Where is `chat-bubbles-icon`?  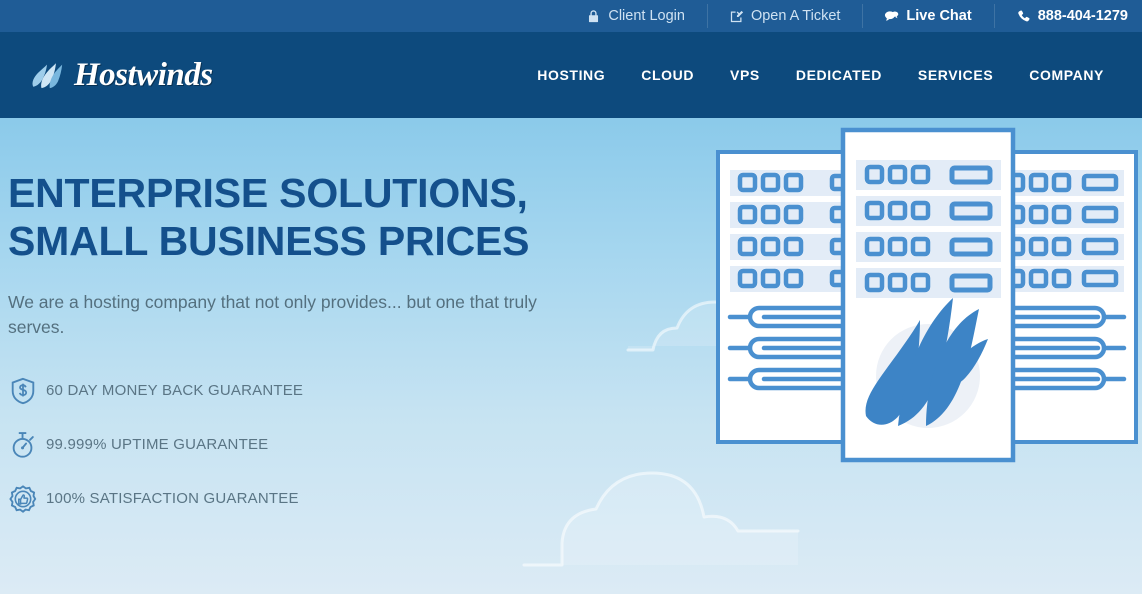 chat-bubbles-icon is located at coordinates (891, 16).